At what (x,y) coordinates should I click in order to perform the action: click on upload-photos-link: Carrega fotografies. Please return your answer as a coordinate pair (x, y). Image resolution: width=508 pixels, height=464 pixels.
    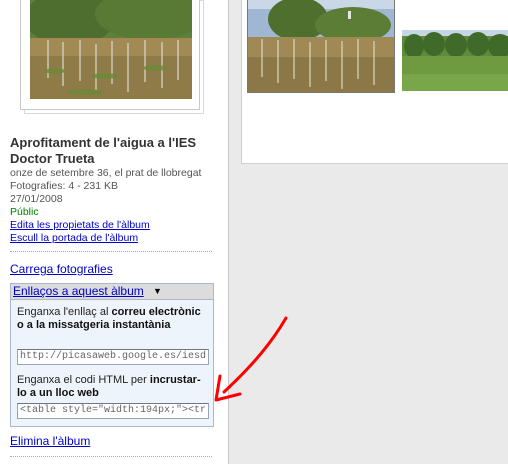
    Looking at the image, I should click on (61, 269).